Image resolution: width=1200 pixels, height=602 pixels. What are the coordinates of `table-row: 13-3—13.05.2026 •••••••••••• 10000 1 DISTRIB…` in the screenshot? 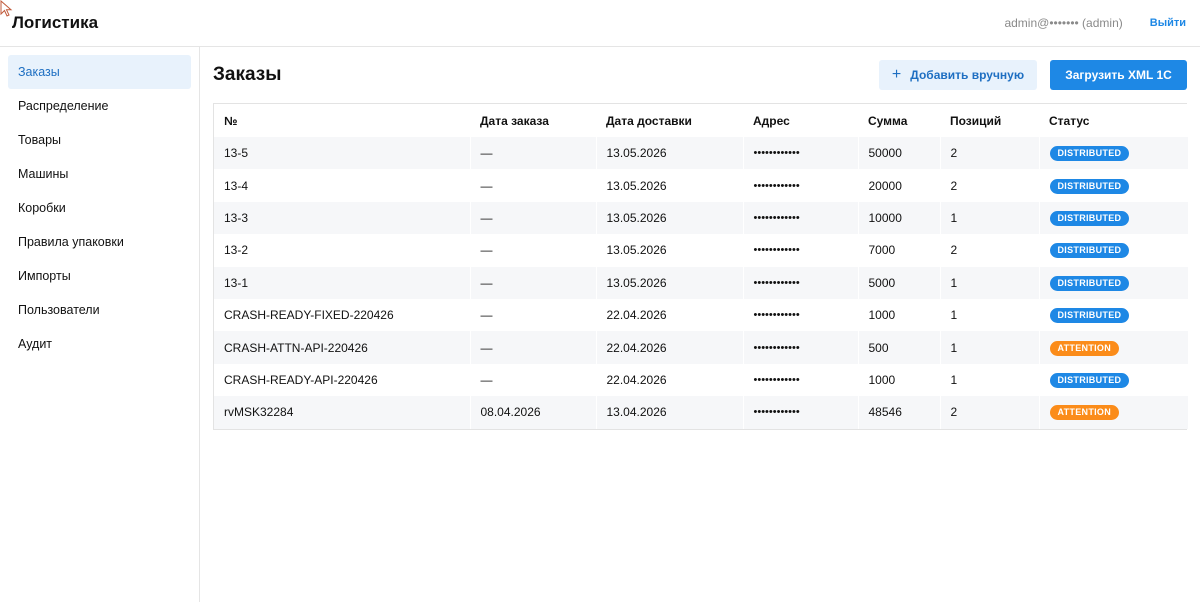 It's located at (701, 218).